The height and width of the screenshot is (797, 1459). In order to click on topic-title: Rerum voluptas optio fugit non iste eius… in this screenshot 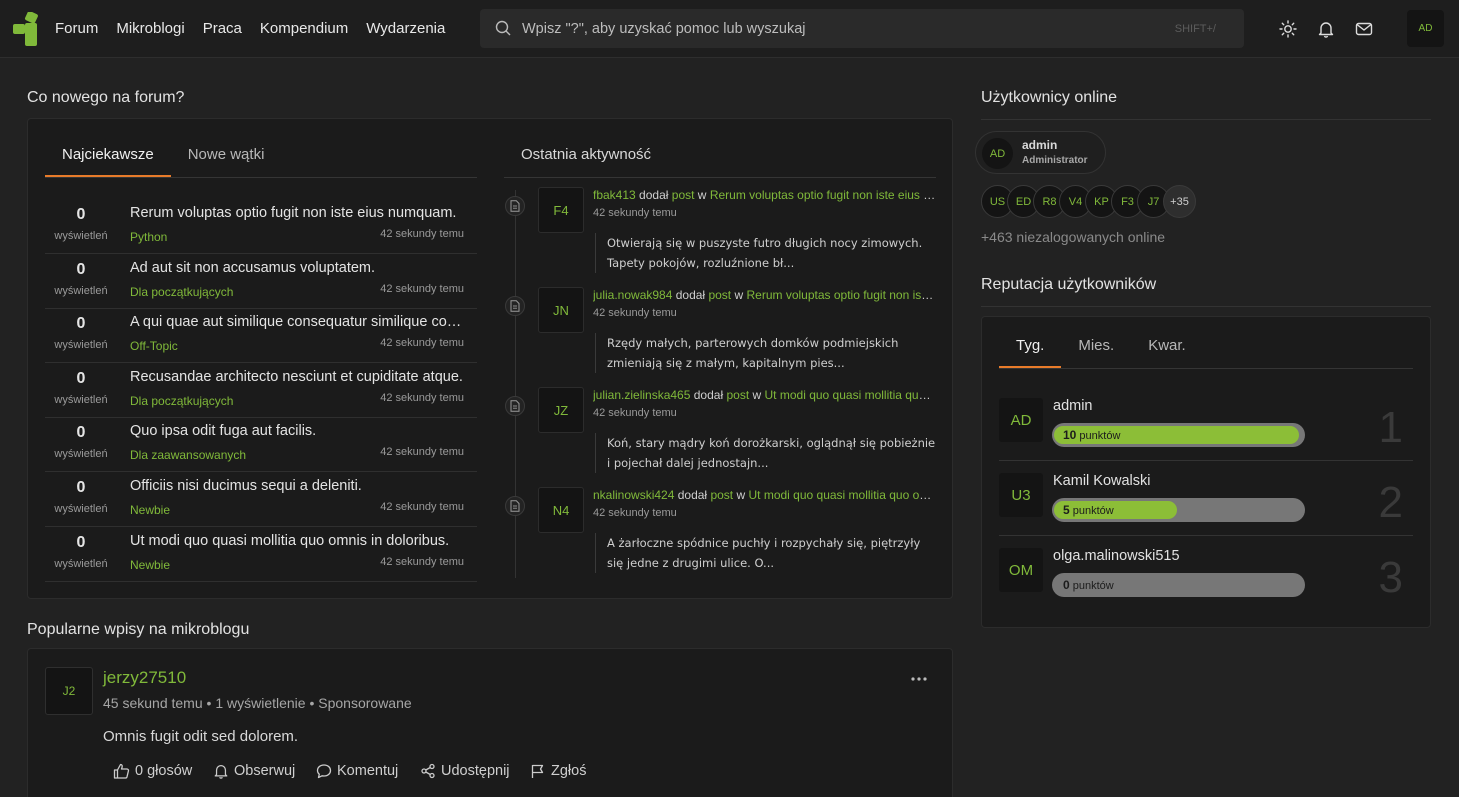, I will do `click(297, 213)`.